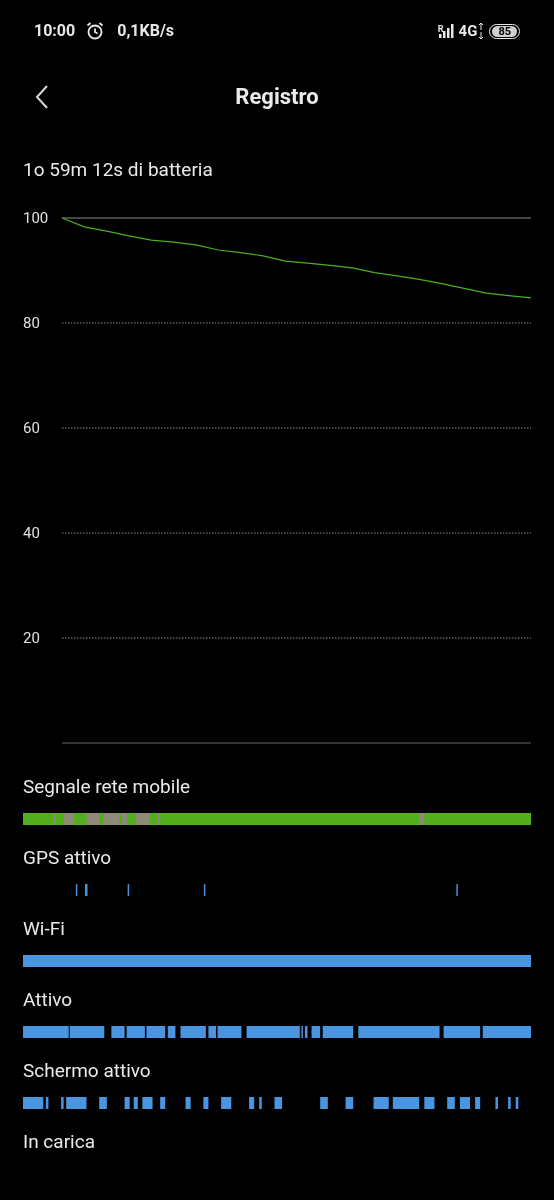 This screenshot has width=554, height=1200. I want to click on track-label: Attivo, so click(48, 1000).